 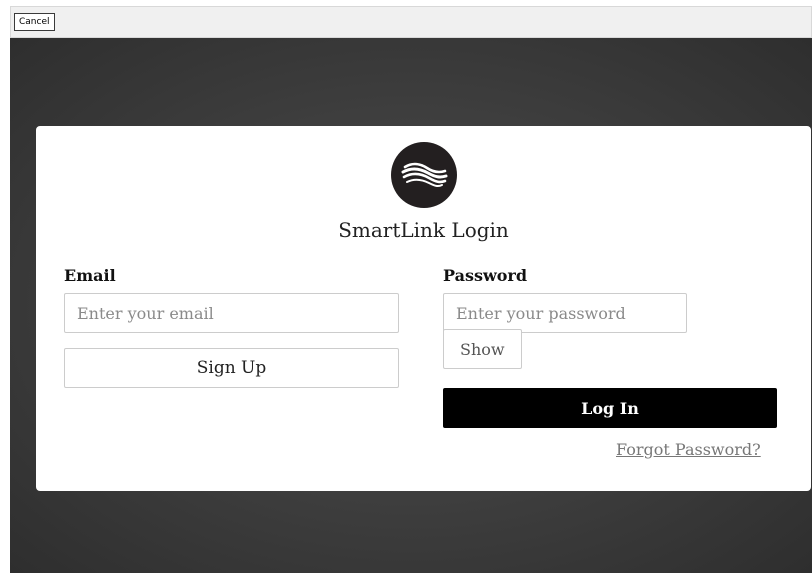 I want to click on password-label: Password, so click(x=485, y=275).